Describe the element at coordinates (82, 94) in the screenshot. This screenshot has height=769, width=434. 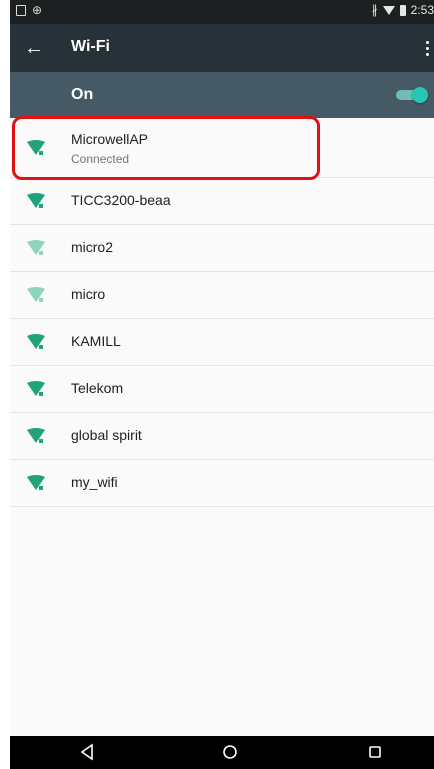
I see `wifi-switch-label: On` at that location.